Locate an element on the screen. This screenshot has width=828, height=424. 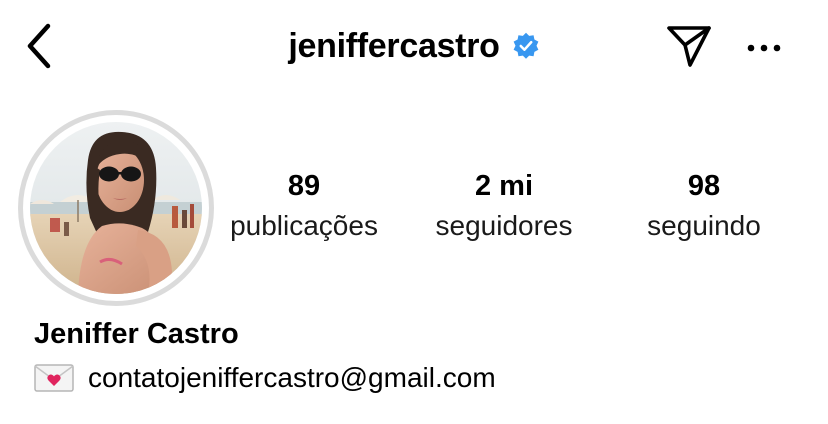
stat-followers-value: 2 mi is located at coordinates (504, 186).